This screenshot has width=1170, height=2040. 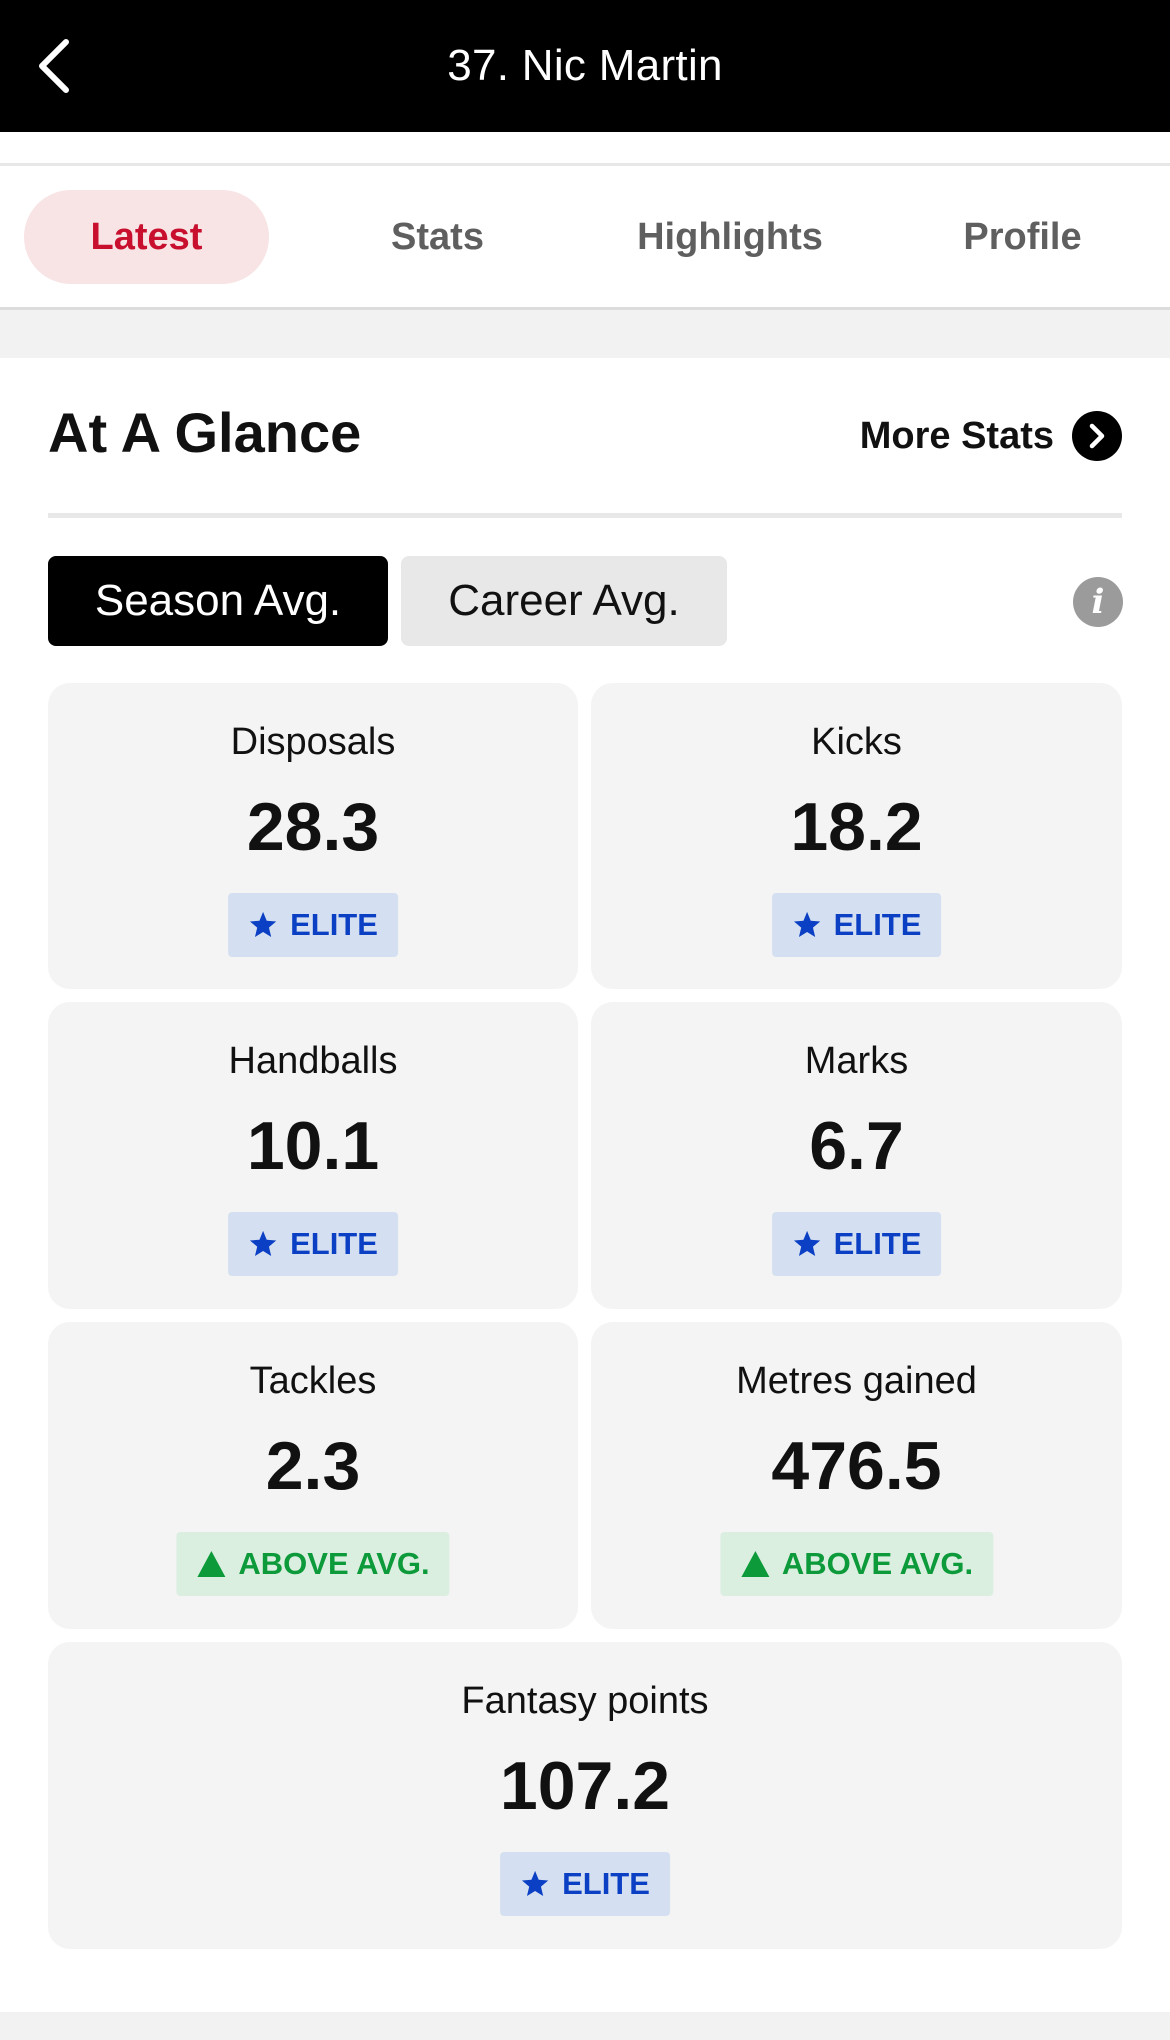 I want to click on career-avg-toggle: Career Avg., so click(x=564, y=601).